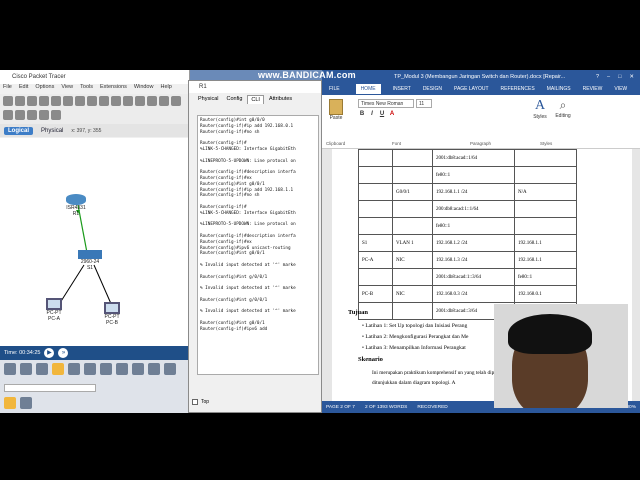 This screenshot has width=640, height=480. Describe the element at coordinates (386, 407) in the screenshot. I see `word-count: 2 OF 1393 WORDS` at that location.